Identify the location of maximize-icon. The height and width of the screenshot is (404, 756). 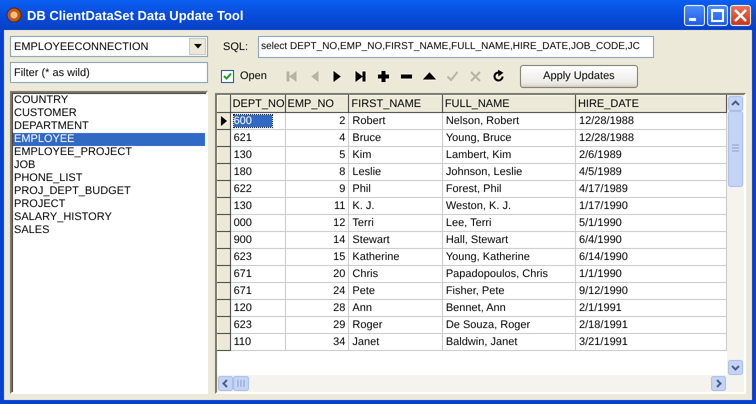
(717, 15).